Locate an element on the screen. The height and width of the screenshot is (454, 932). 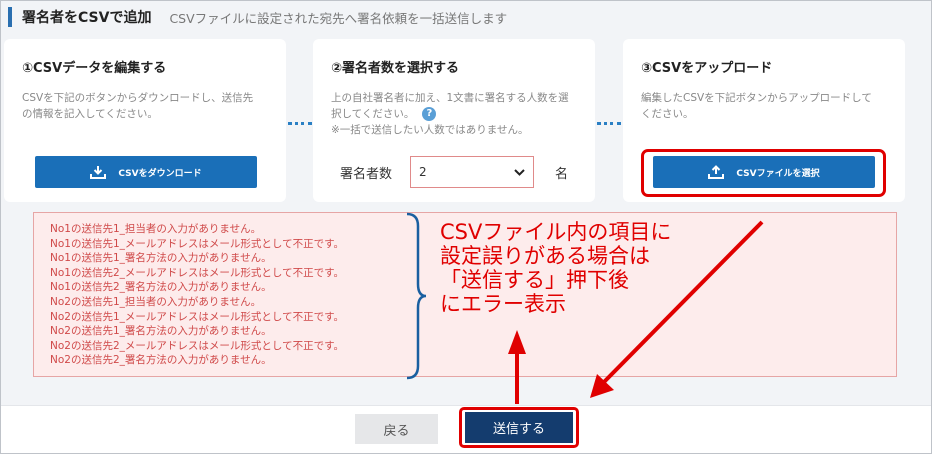
arrow-down-left is located at coordinates (677, 309).